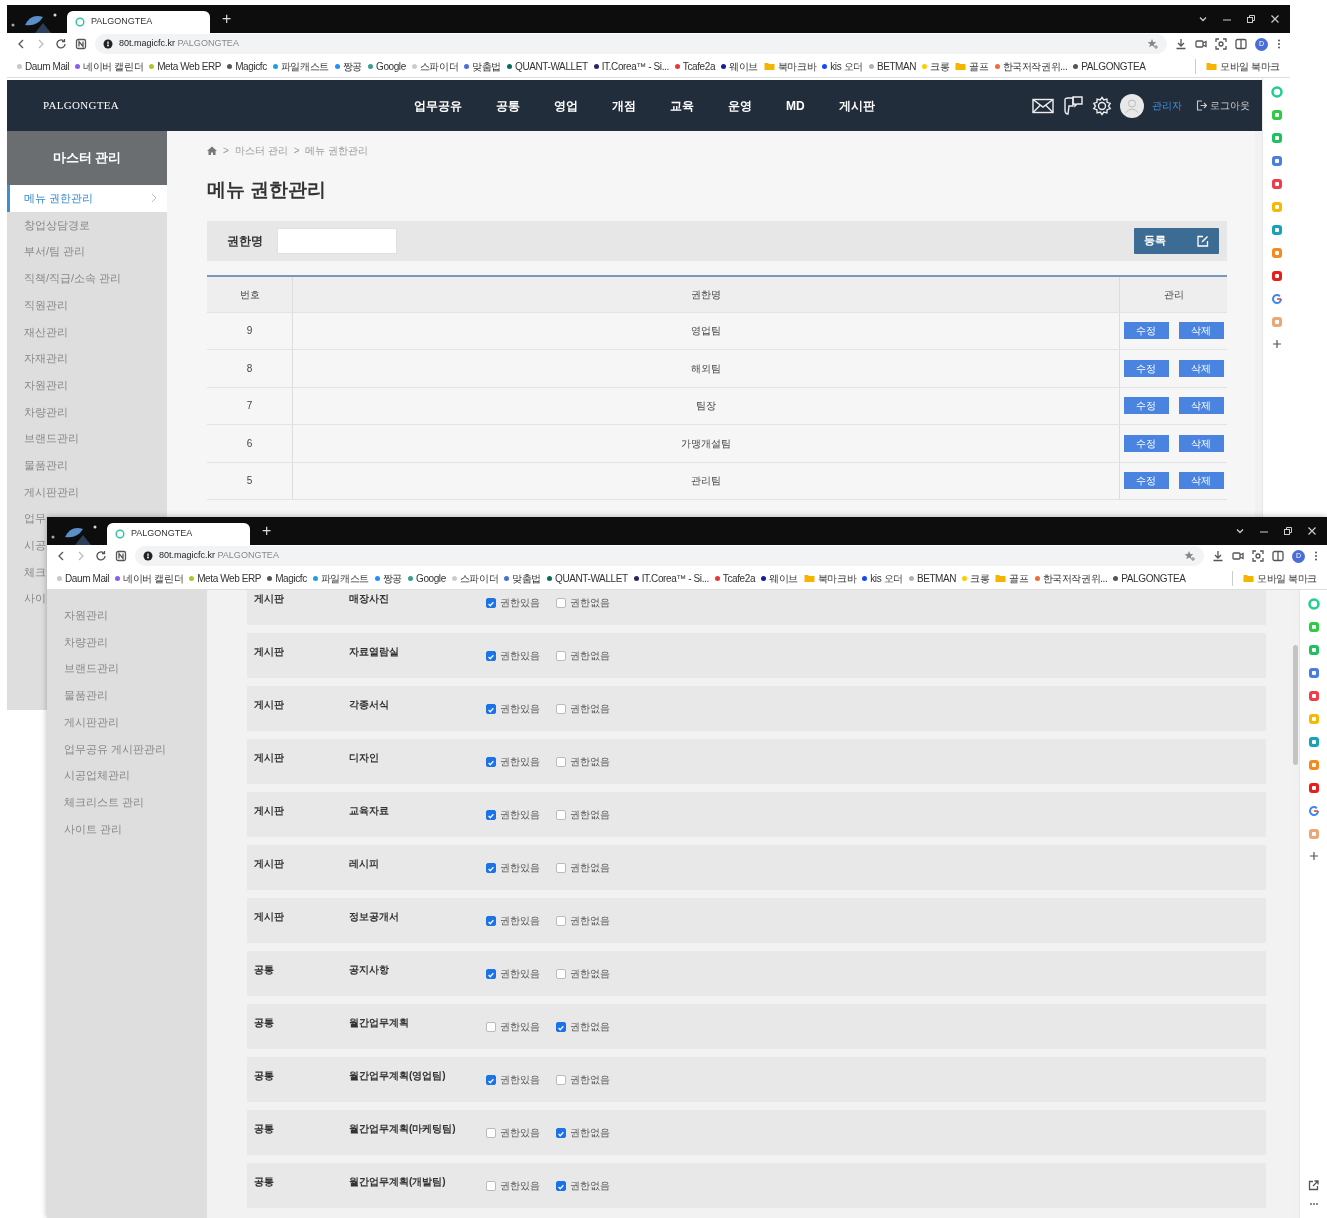 The image size is (1327, 1218). What do you see at coordinates (1201, 44) in the screenshot?
I see `video-icon` at bounding box center [1201, 44].